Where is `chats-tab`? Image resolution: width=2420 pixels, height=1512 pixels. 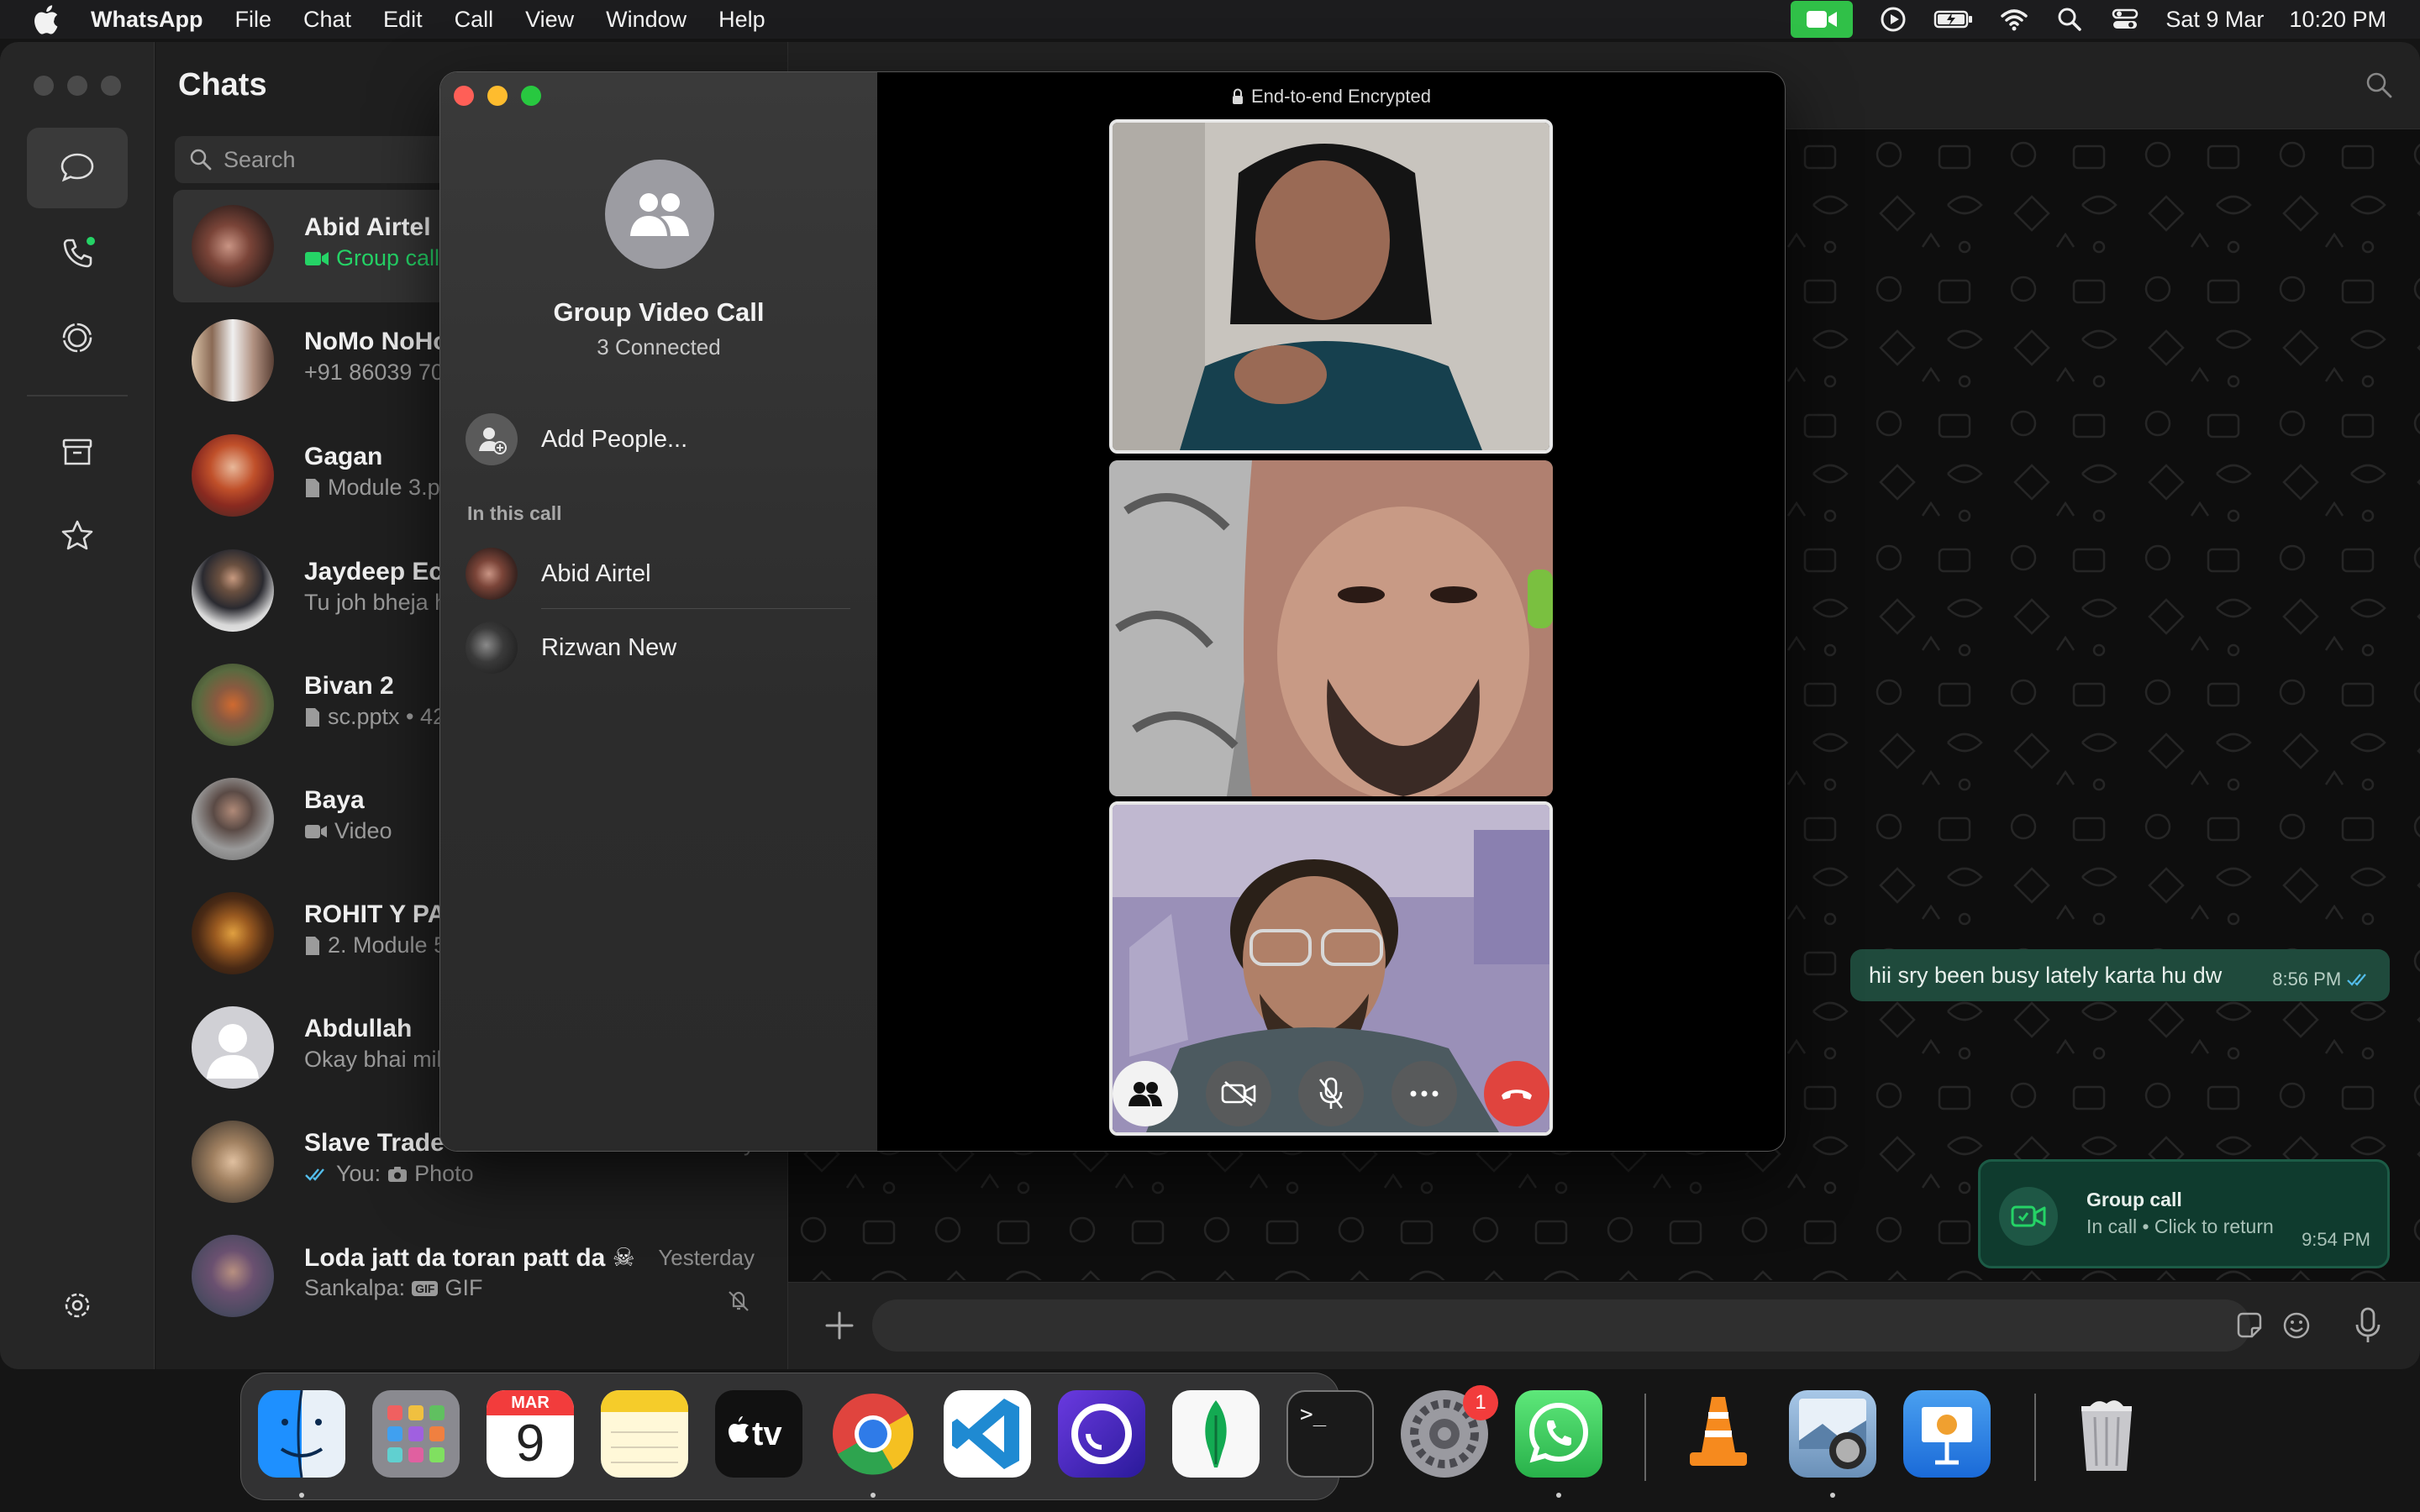
chats-tab is located at coordinates (77, 168).